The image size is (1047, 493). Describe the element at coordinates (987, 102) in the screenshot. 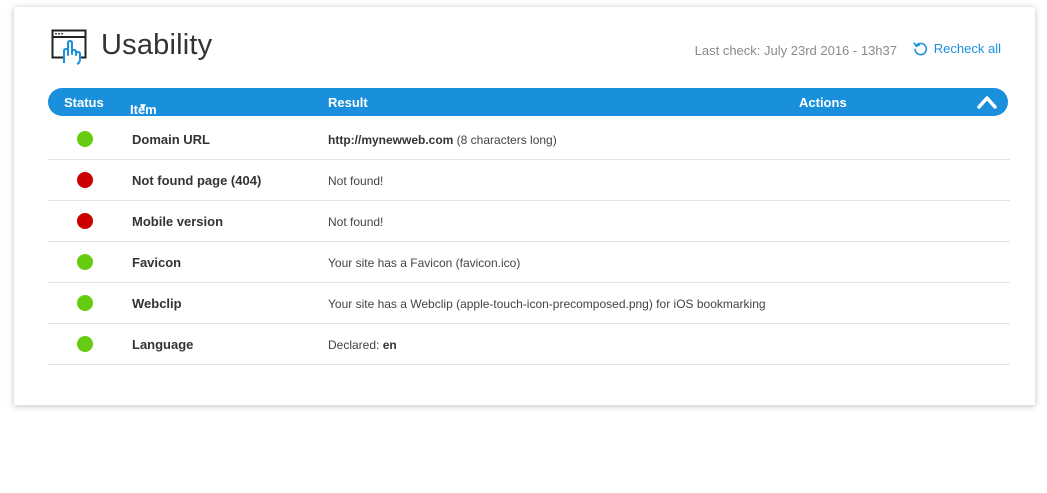

I see `chevron-up-icon` at that location.